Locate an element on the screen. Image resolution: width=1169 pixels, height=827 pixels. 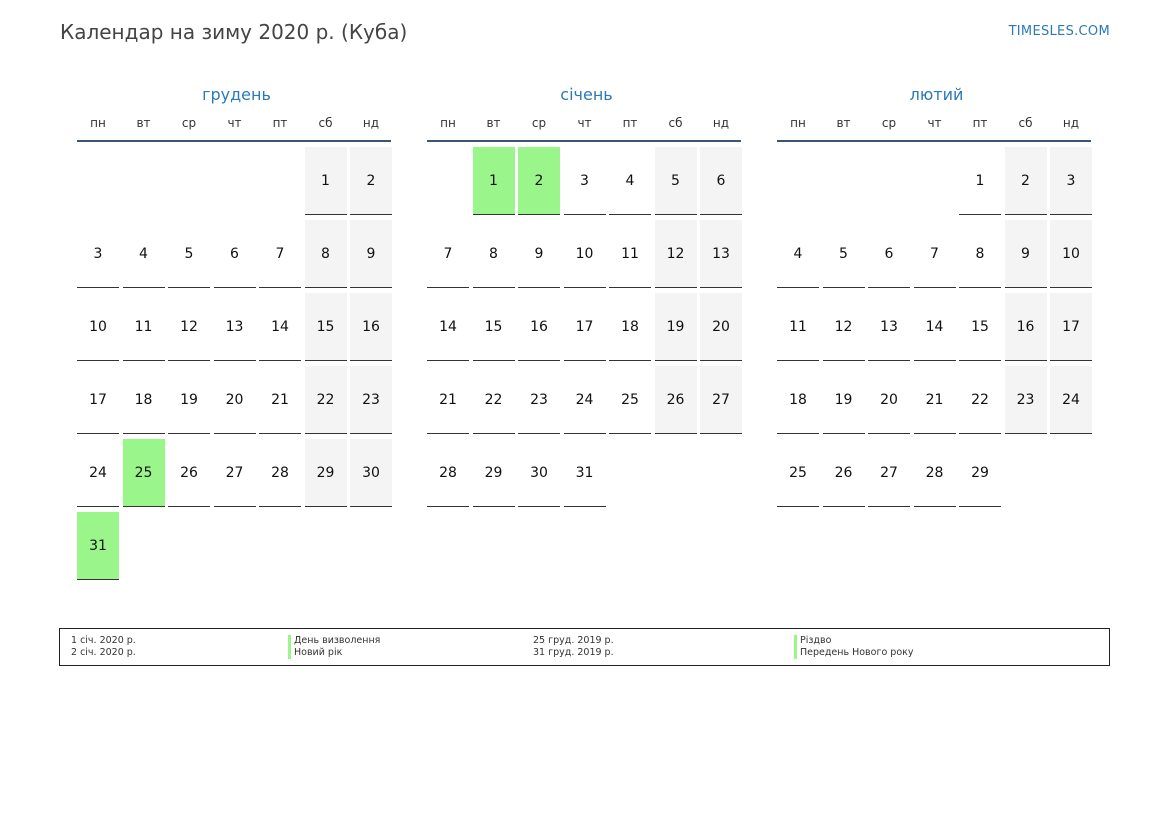
legend-date: 31 груд. 2019 р. is located at coordinates (573, 652).